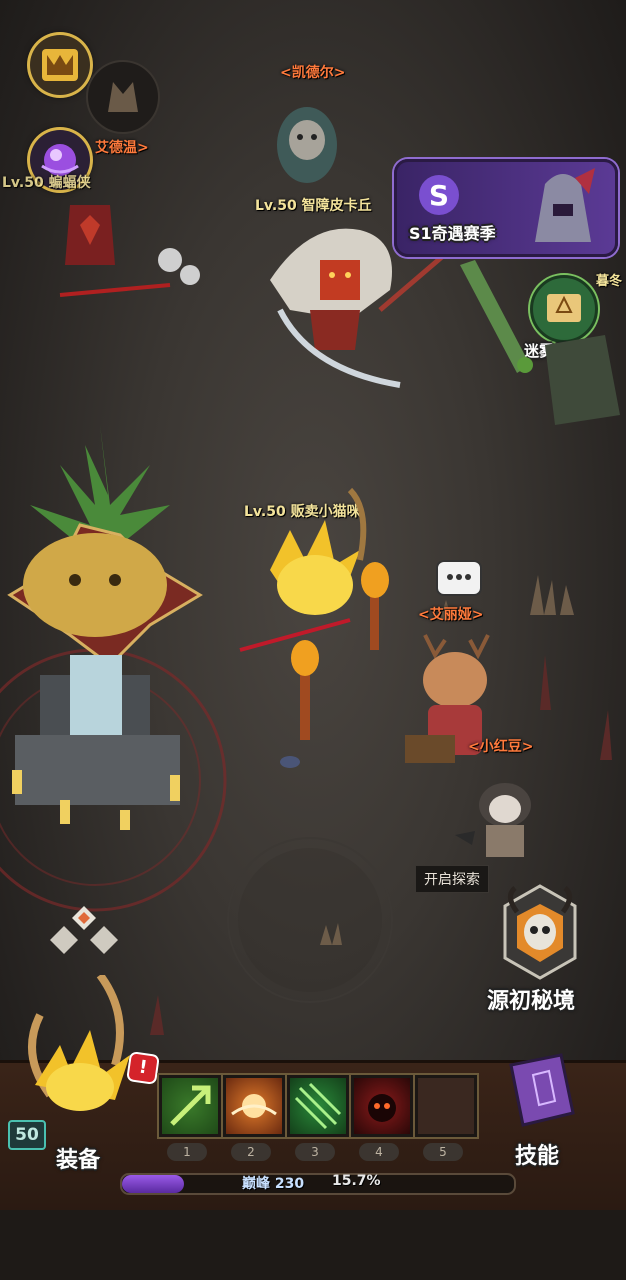 This screenshot has height=1280, width=626. Describe the element at coordinates (251, 1152) in the screenshot. I see `skill-slot-number-2: 2` at that location.